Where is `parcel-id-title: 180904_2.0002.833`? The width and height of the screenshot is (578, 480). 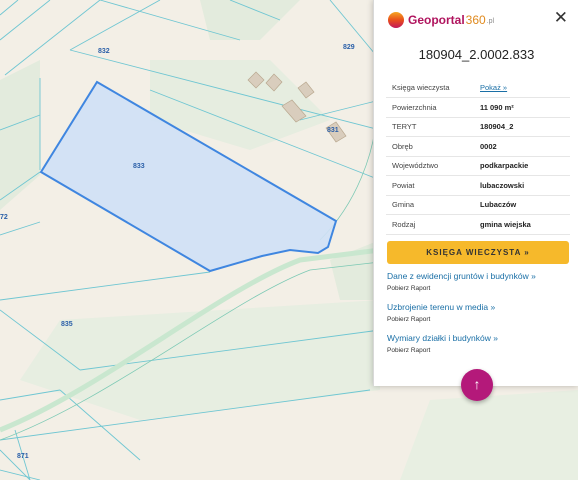
parcel-id-title: 180904_2.0002.833 is located at coordinates (476, 54).